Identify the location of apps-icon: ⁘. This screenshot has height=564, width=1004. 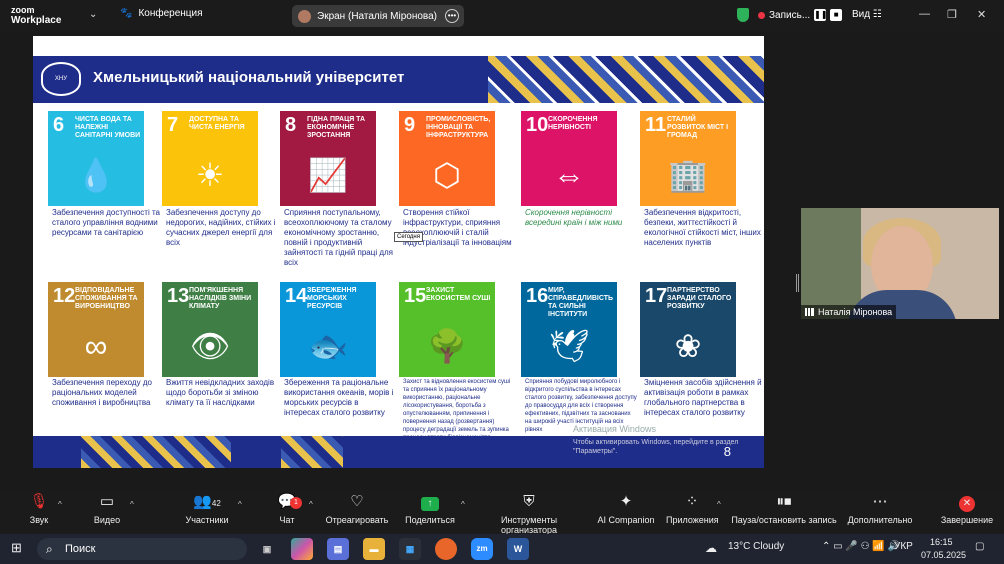
(692, 501).